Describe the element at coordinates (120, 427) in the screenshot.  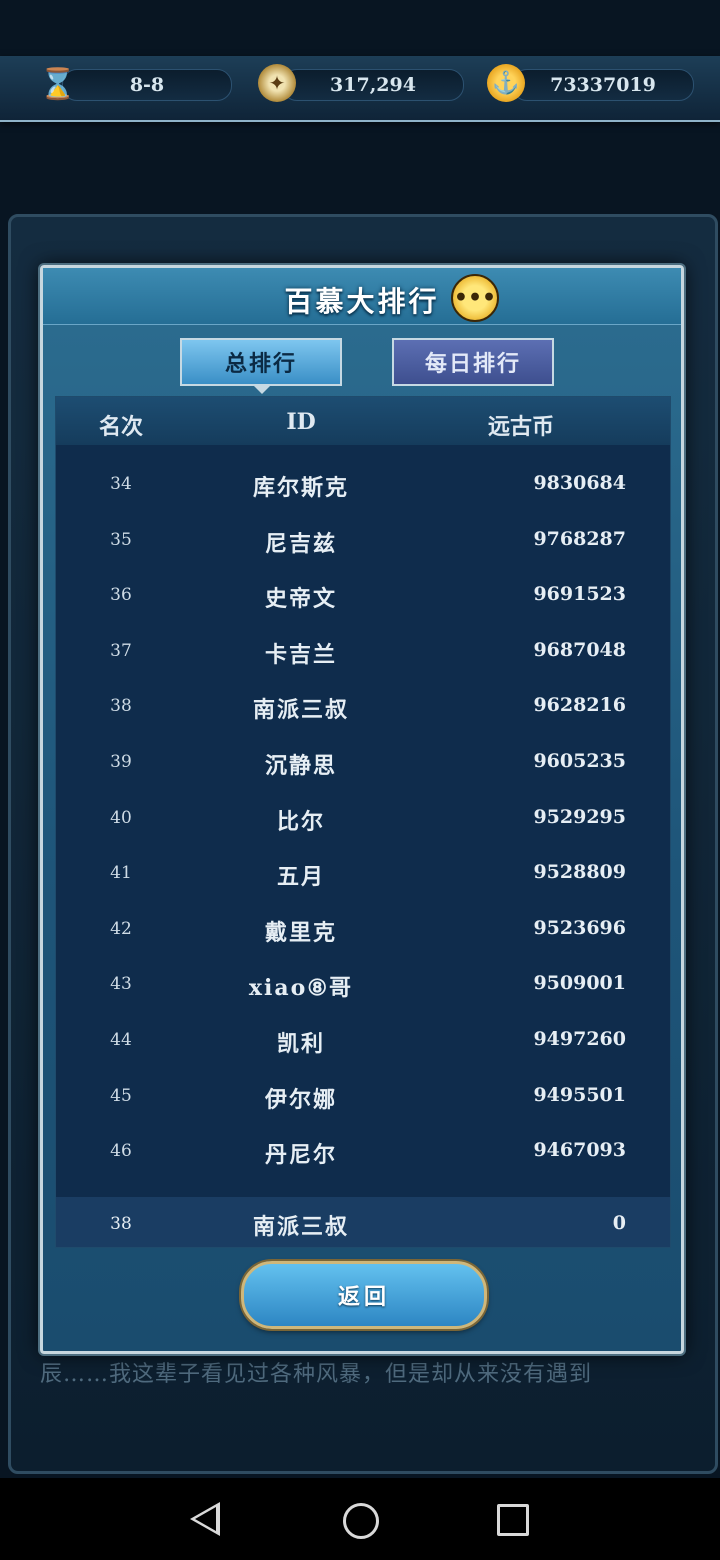
I see `header-rank: 名次` at that location.